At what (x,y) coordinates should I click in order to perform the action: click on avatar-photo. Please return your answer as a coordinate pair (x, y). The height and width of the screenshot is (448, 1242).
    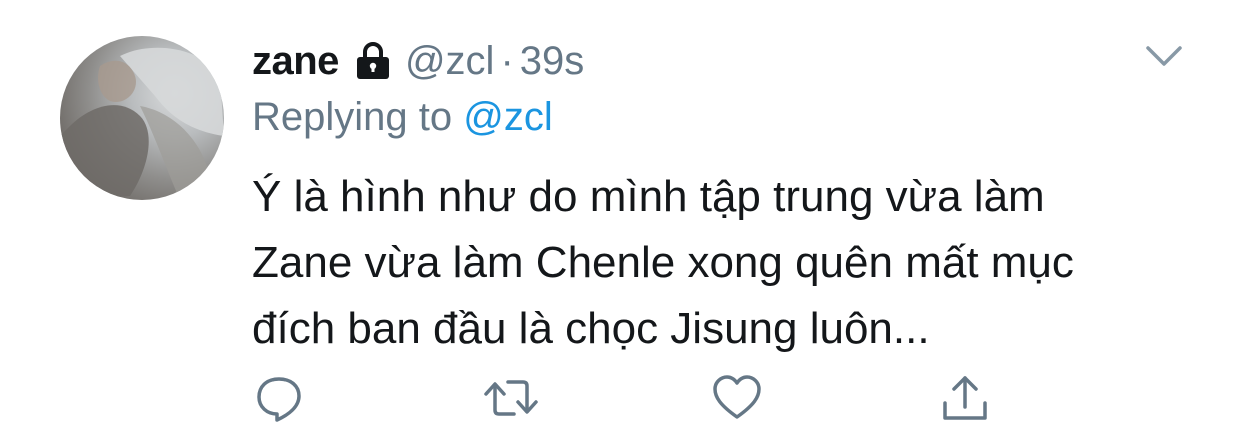
    Looking at the image, I should click on (142, 123).